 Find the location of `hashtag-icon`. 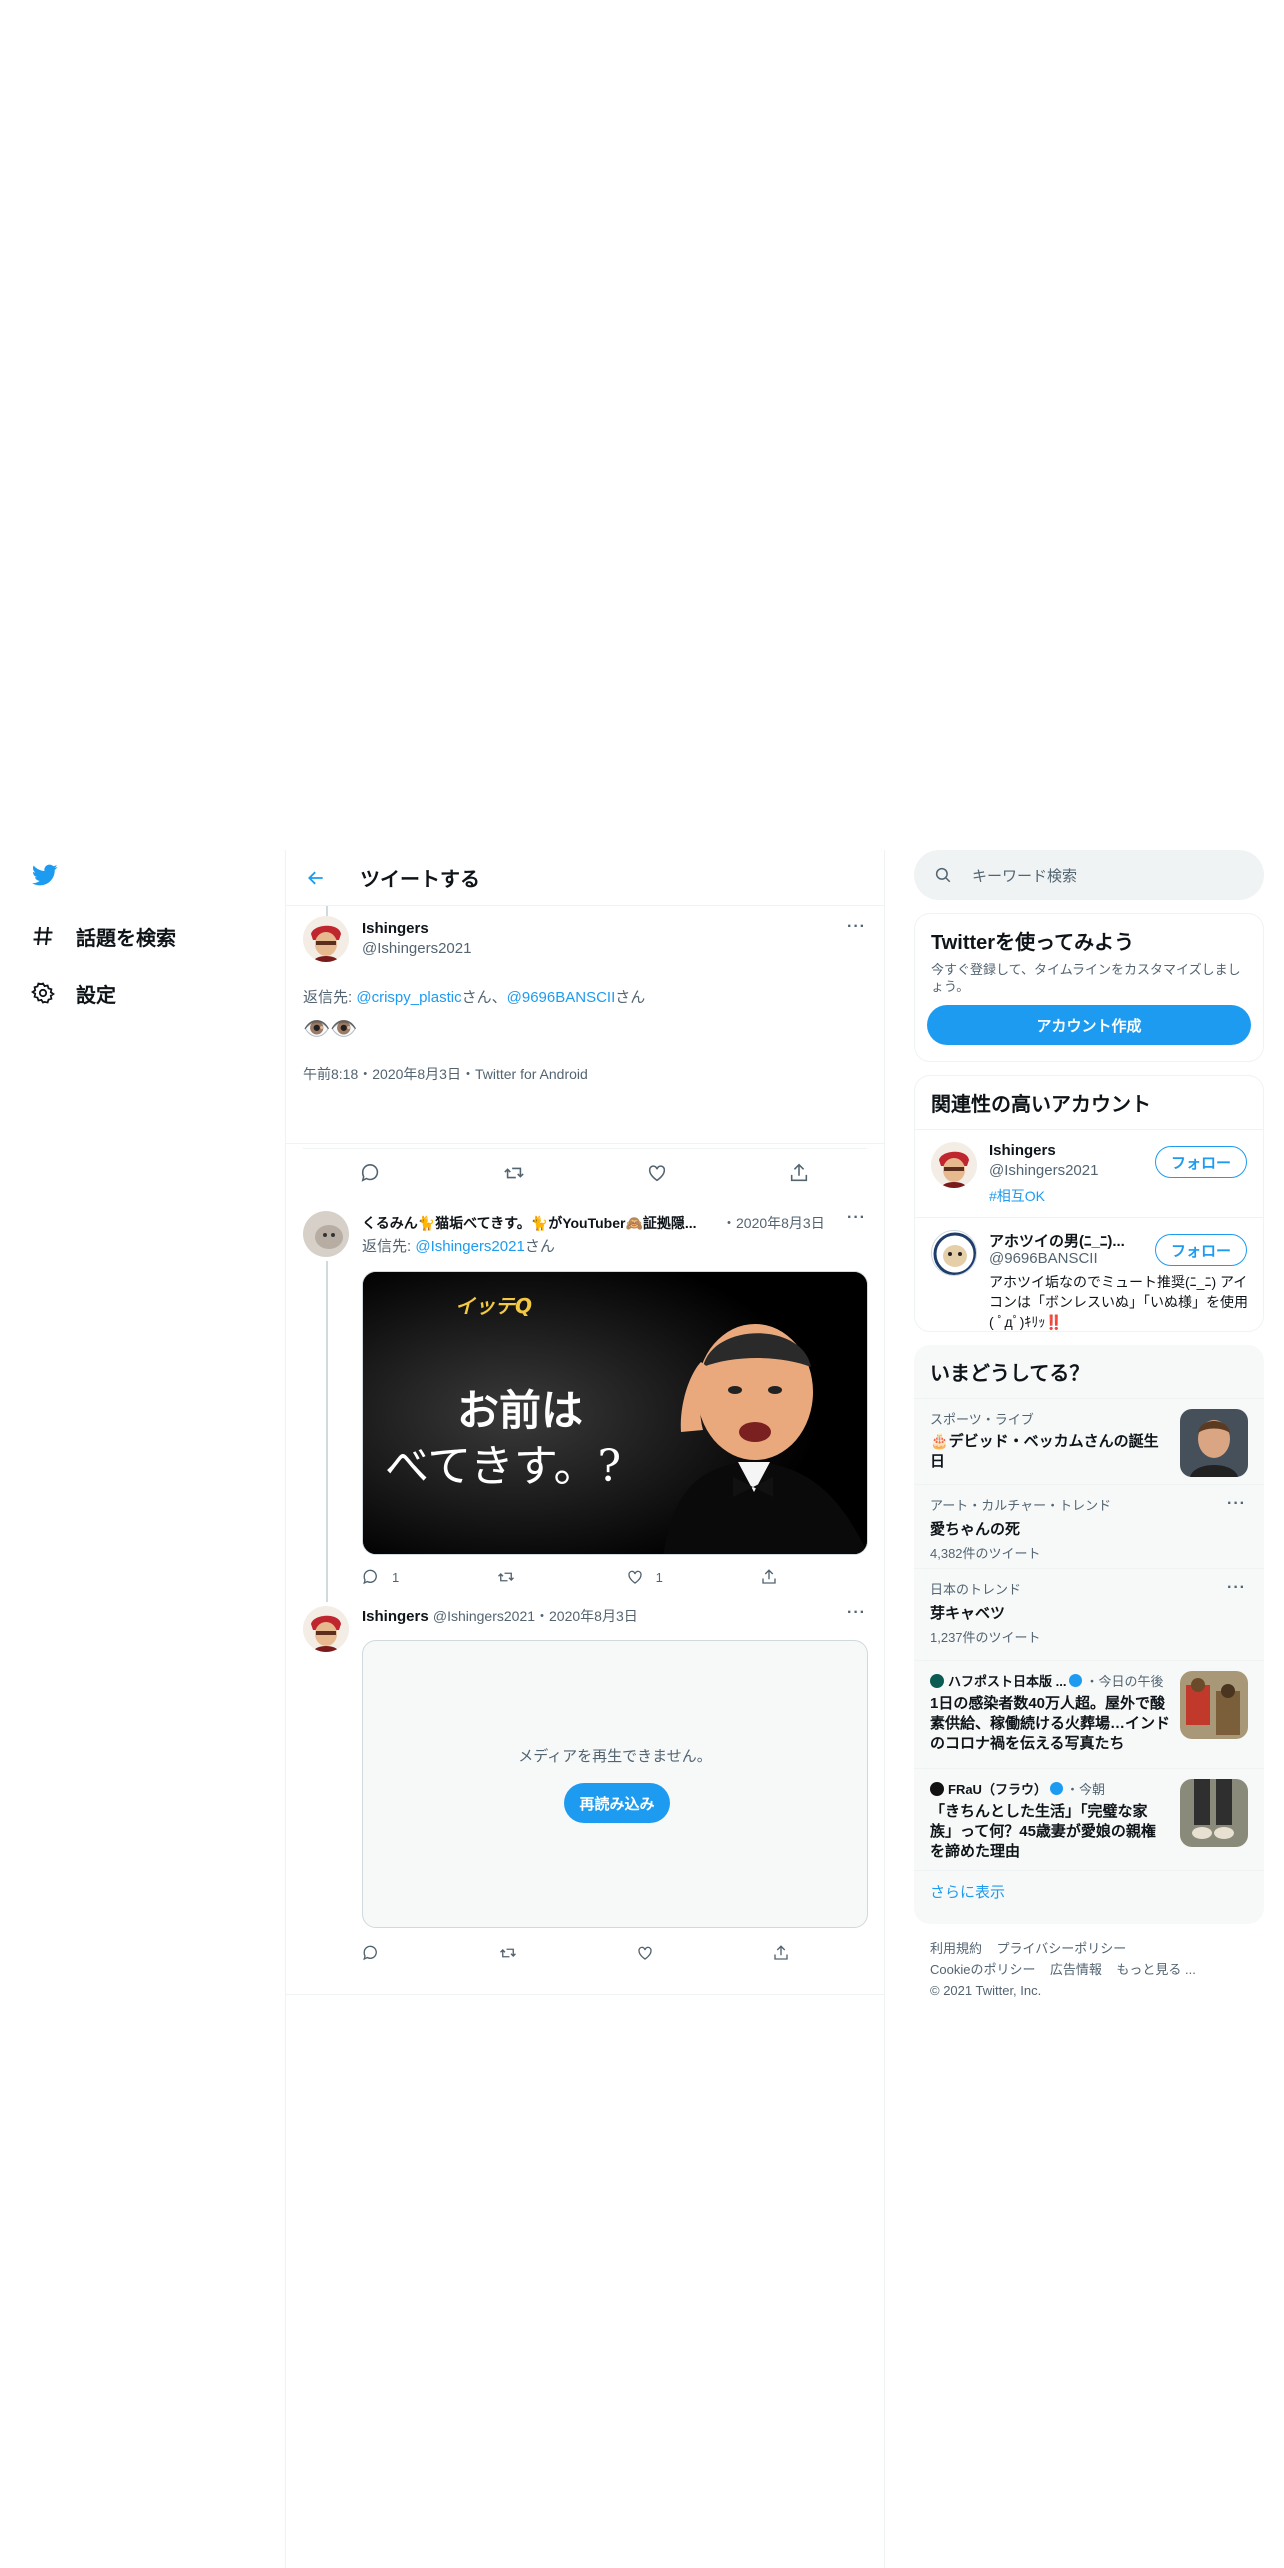

hashtag-icon is located at coordinates (43, 936).